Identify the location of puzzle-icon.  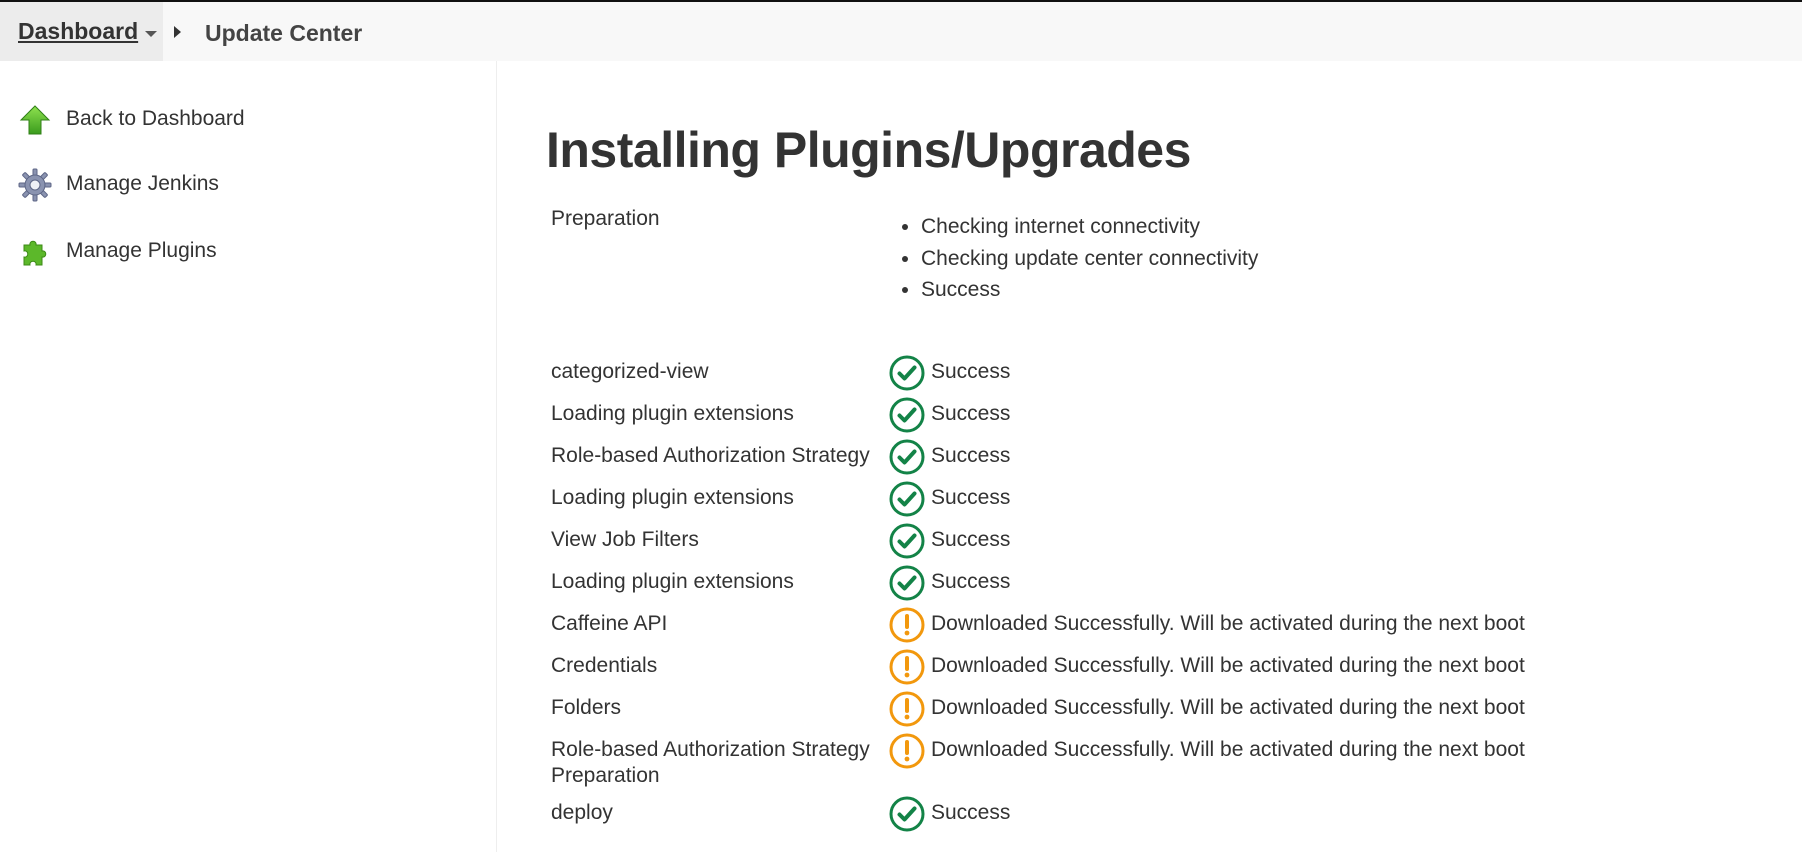
(35, 253).